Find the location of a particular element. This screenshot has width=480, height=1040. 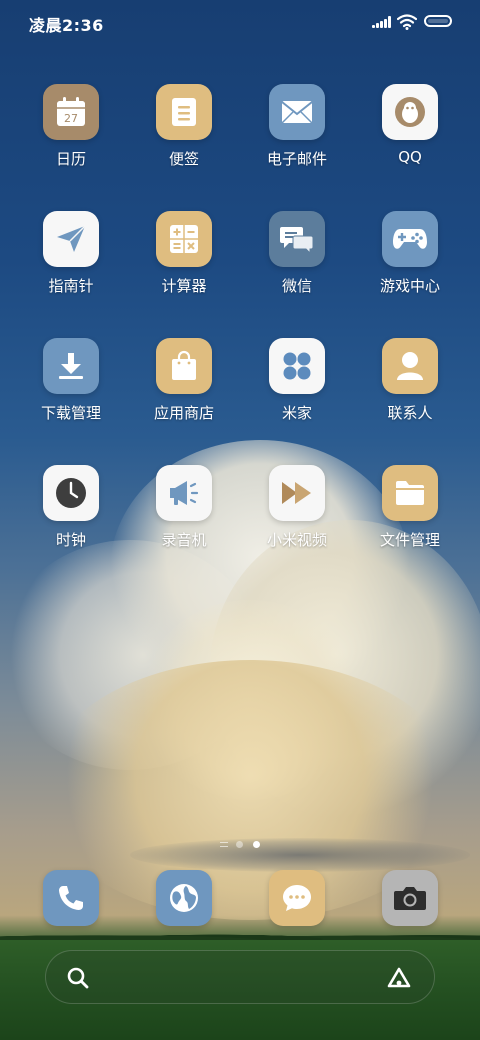

app-mijia: 米家 is located at coordinates (297, 380).